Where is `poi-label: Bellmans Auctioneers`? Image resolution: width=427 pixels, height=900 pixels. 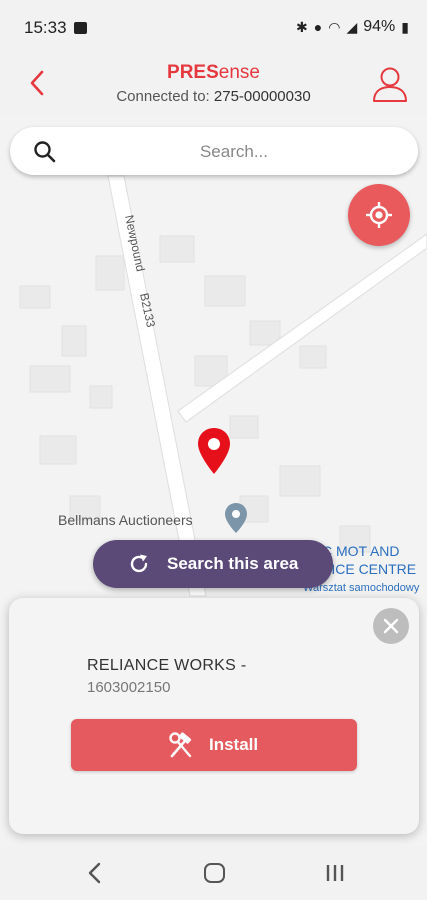 poi-label: Bellmans Auctioneers is located at coordinates (125, 520).